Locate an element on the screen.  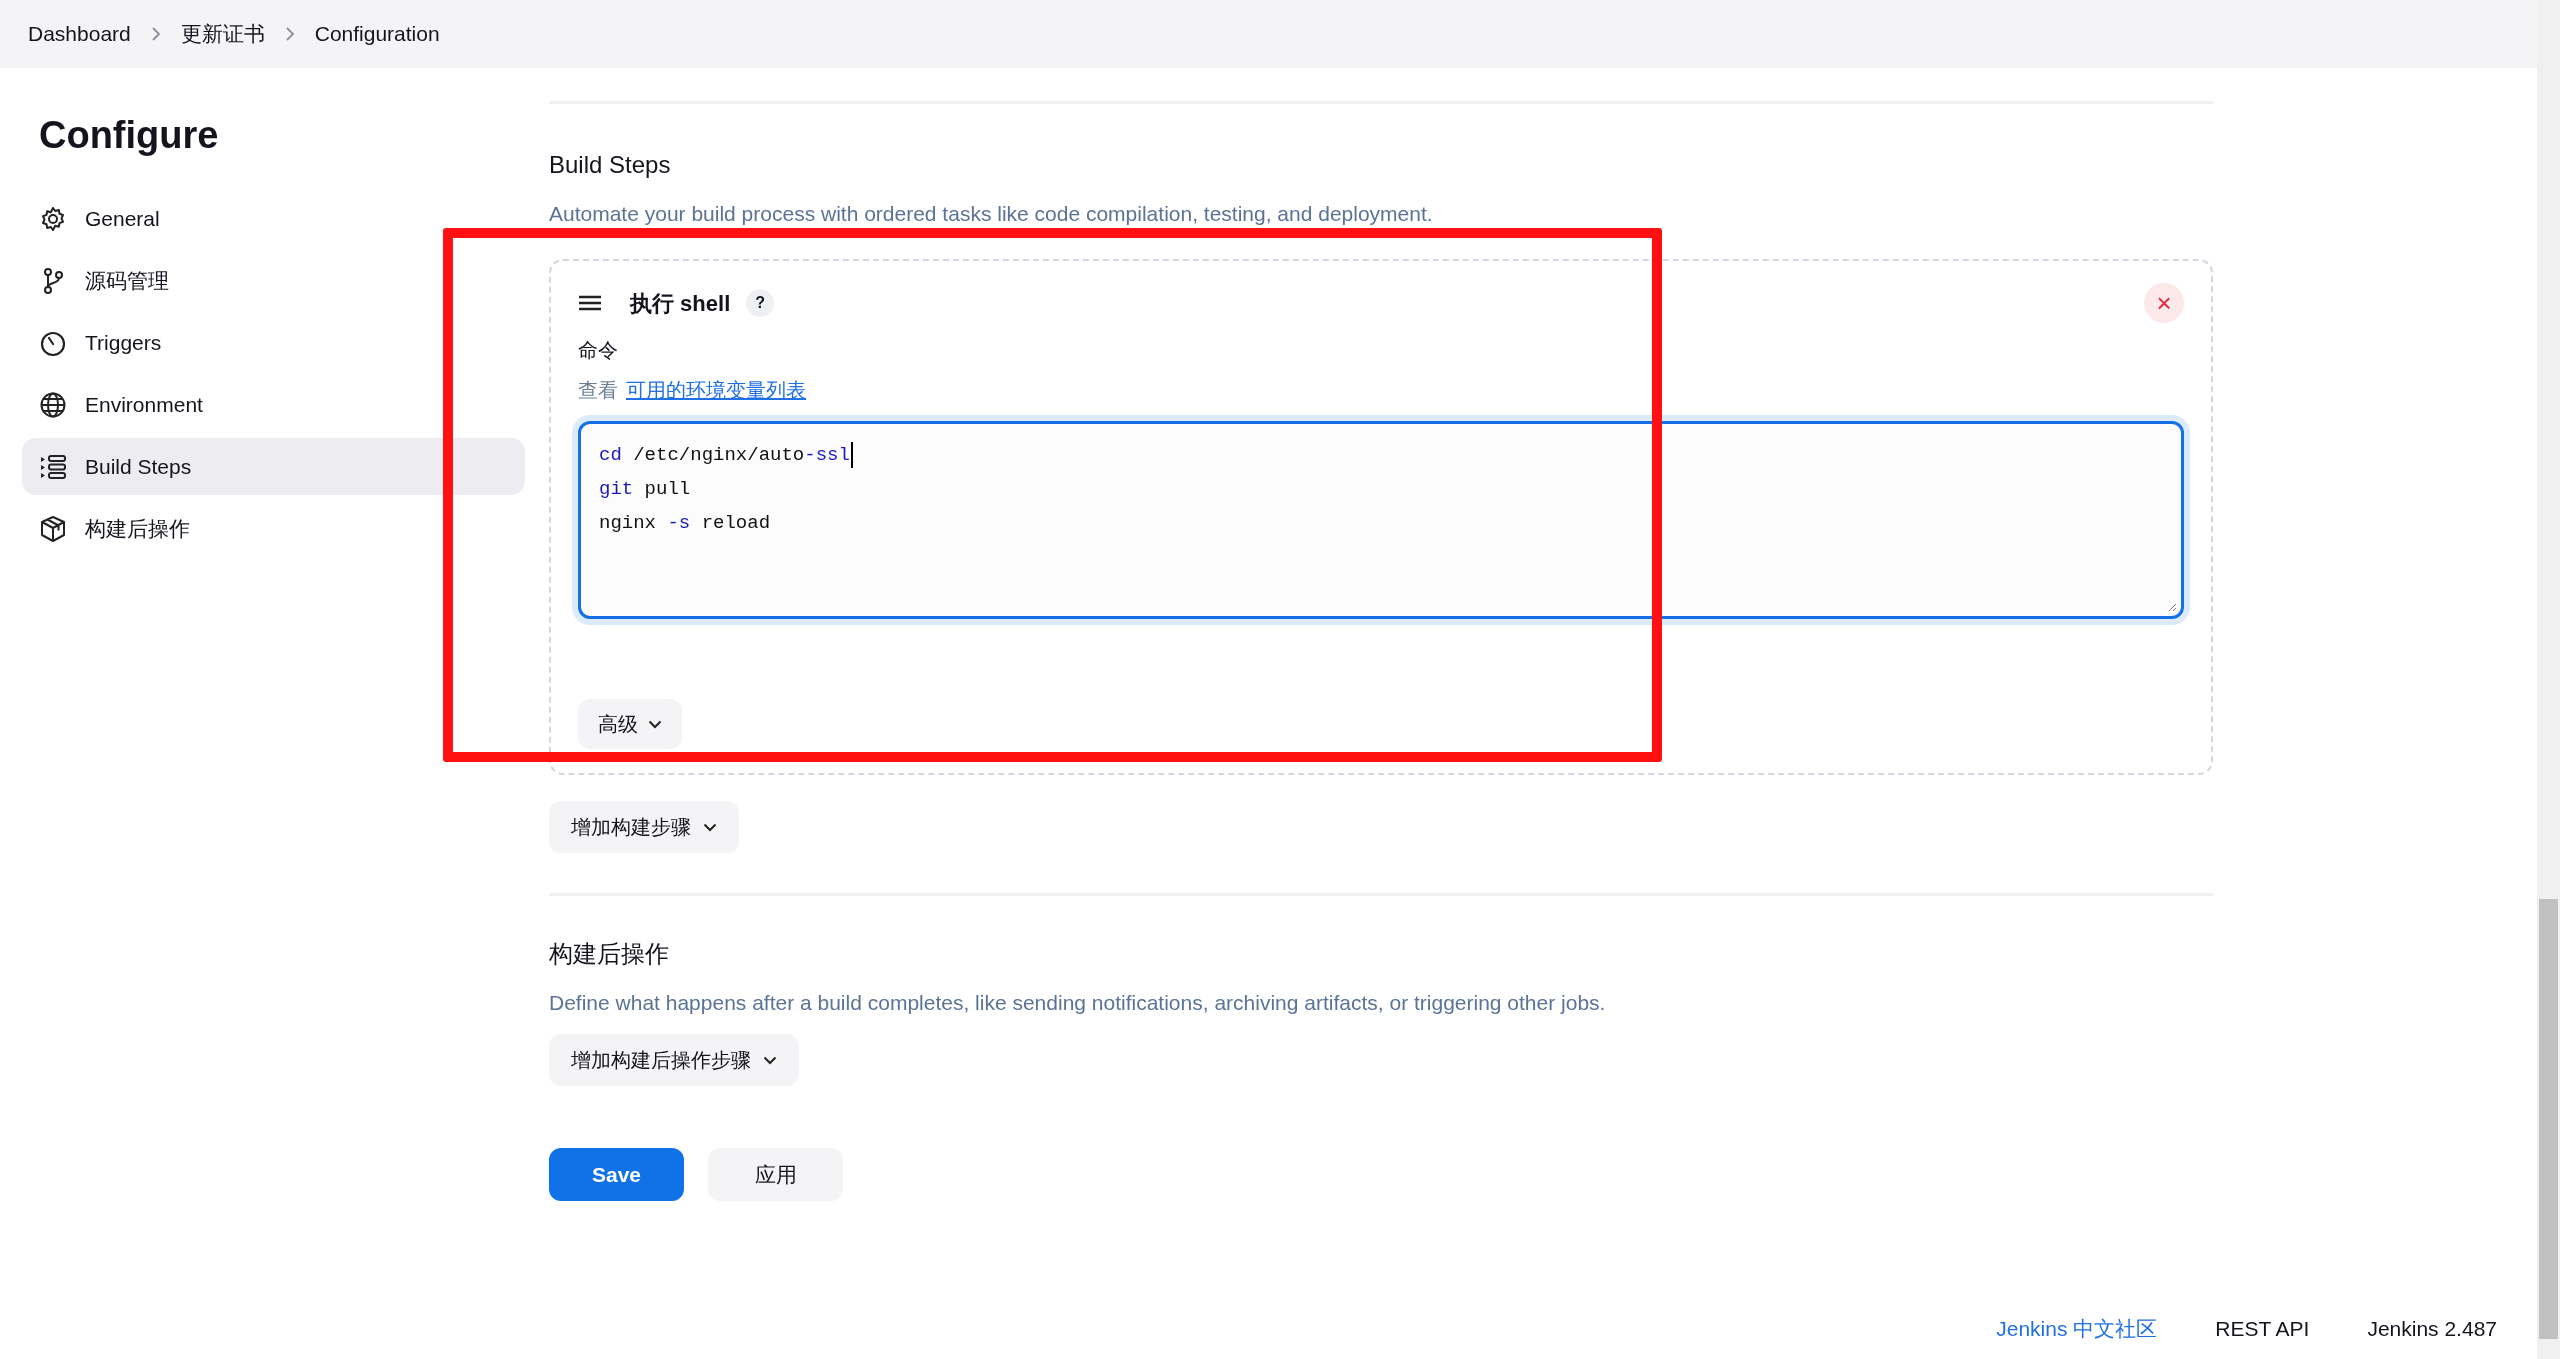
sidebar-item: Build Steps is located at coordinates (273, 466).